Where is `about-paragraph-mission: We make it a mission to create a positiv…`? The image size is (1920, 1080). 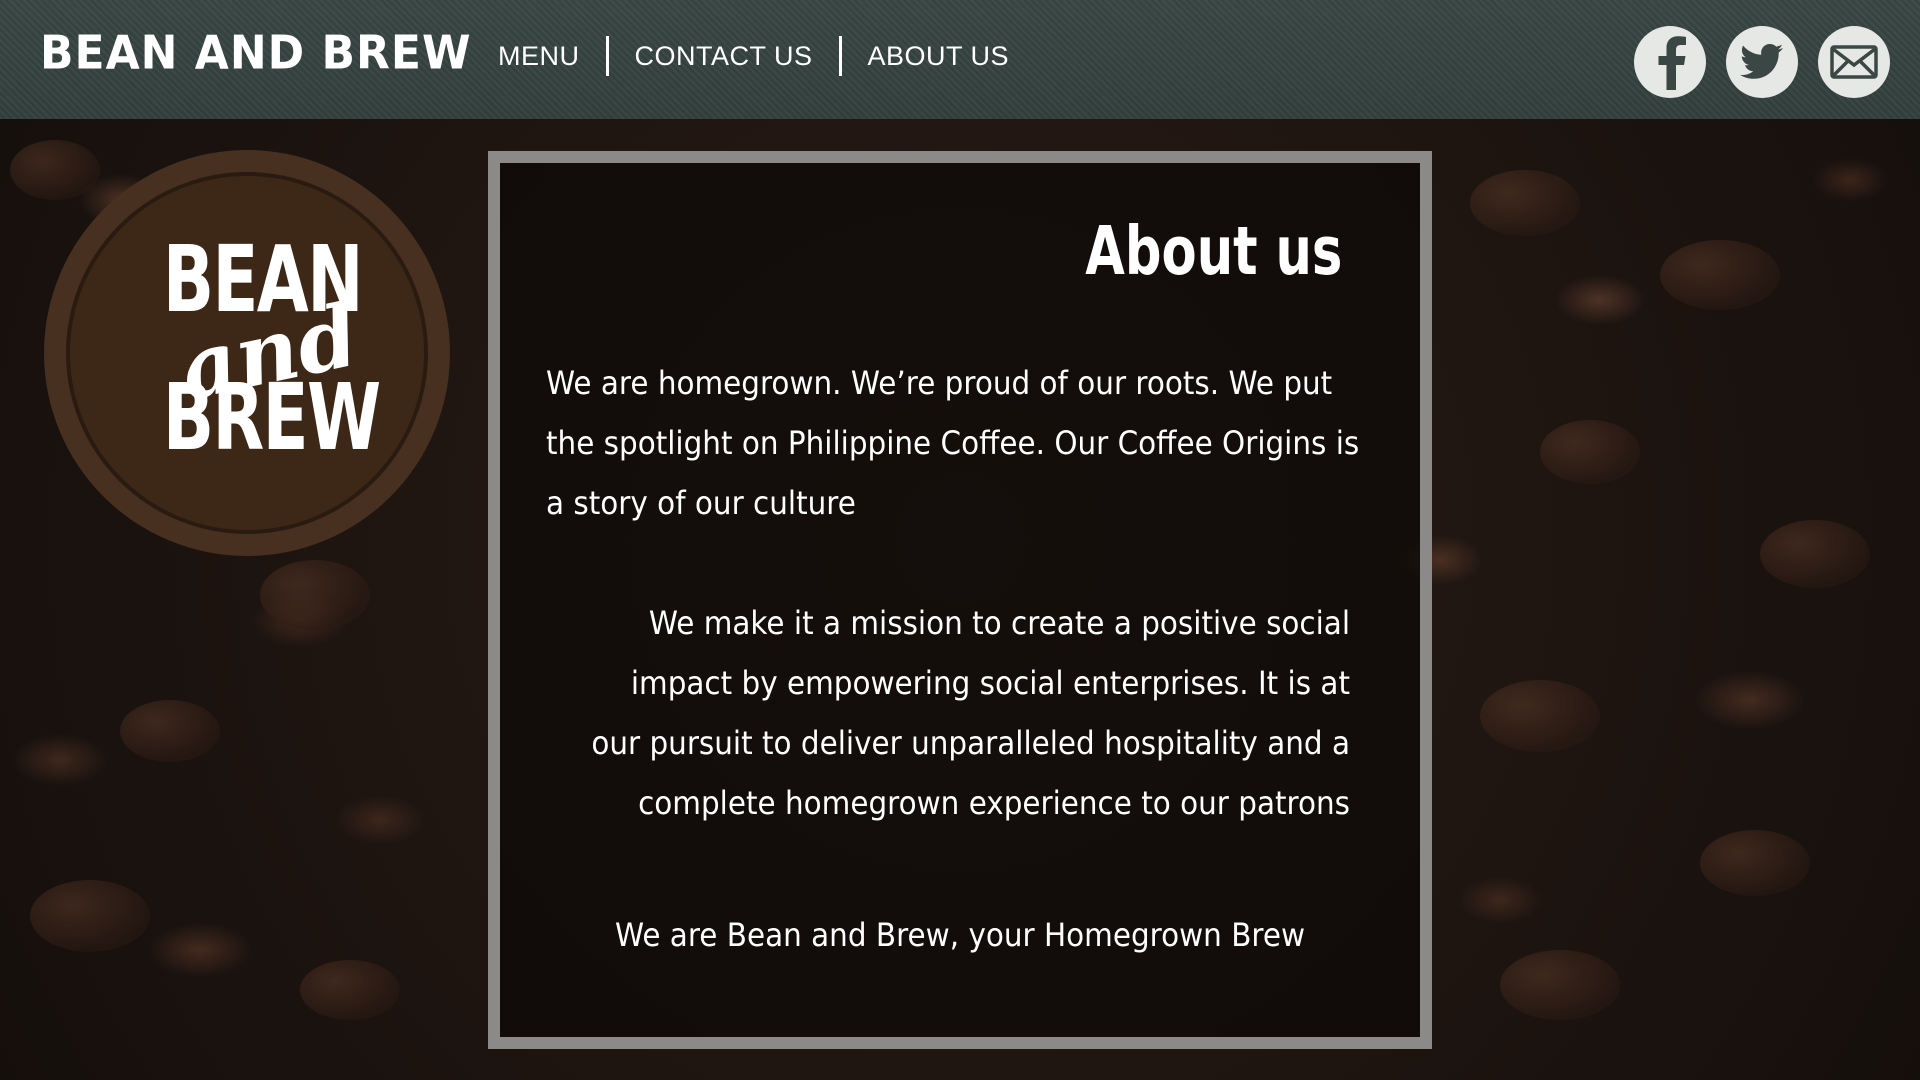
about-paragraph-mission: We make it a mission to create a positiv… is located at coordinates (970, 713).